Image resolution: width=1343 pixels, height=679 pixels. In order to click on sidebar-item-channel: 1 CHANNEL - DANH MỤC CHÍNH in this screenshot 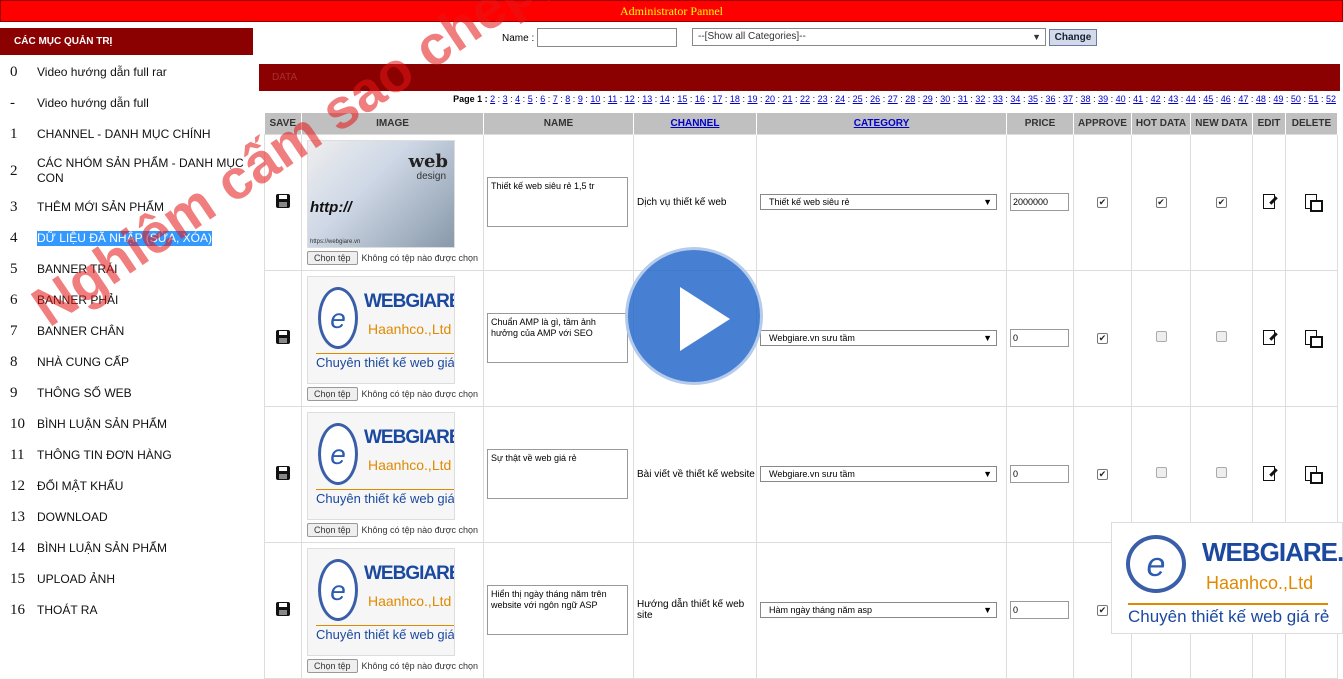, I will do `click(126, 134)`.